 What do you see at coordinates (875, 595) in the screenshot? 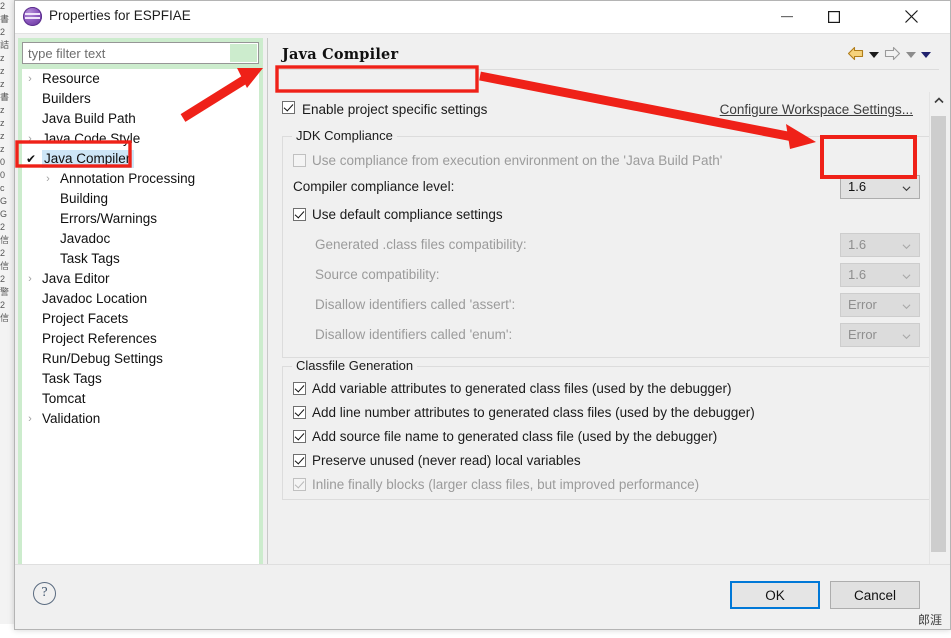
I see `cancel-button: Cancel` at bounding box center [875, 595].